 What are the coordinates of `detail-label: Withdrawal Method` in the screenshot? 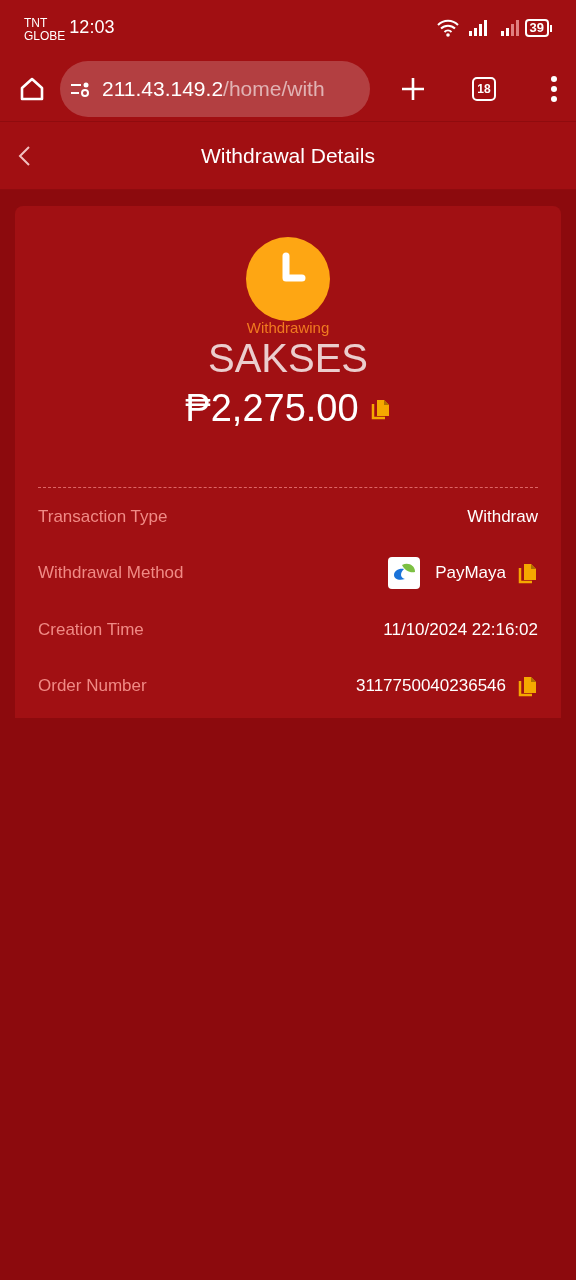 It's located at (111, 573).